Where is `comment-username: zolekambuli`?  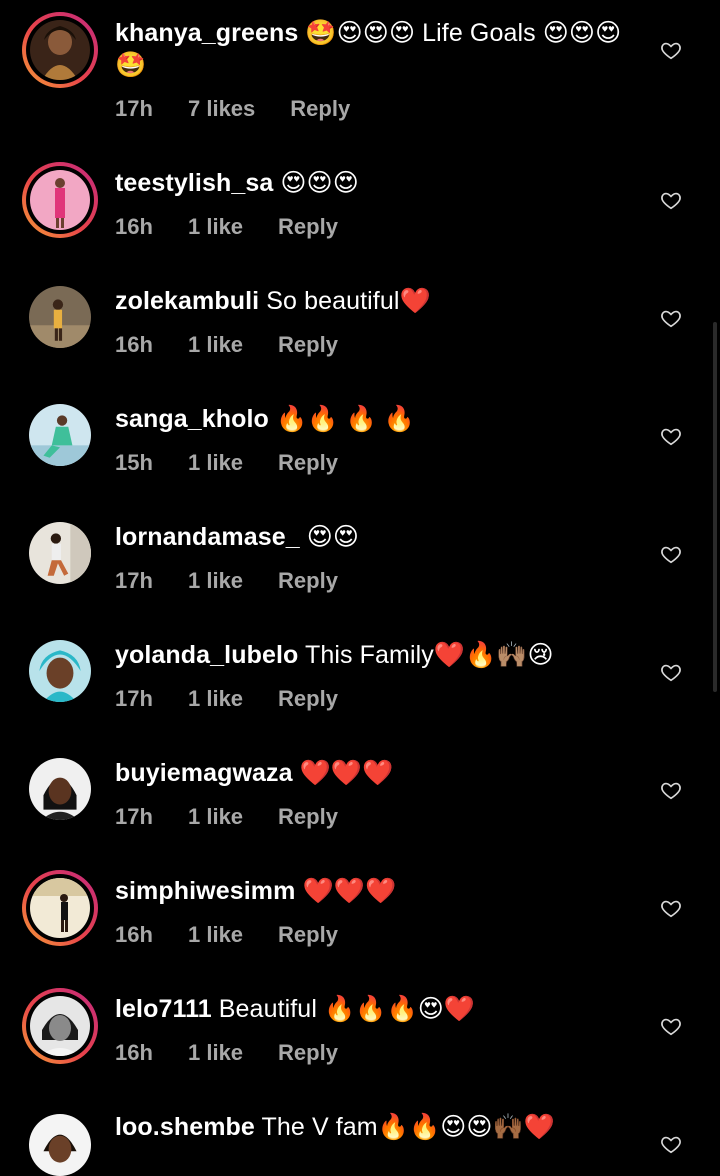
comment-username: zolekambuli is located at coordinates (187, 301).